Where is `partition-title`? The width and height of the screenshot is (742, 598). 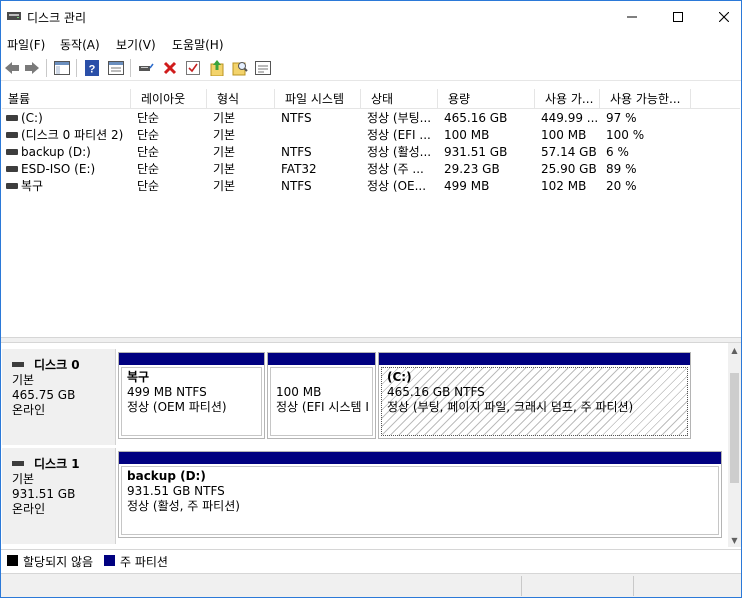
partition-title is located at coordinates (321, 377).